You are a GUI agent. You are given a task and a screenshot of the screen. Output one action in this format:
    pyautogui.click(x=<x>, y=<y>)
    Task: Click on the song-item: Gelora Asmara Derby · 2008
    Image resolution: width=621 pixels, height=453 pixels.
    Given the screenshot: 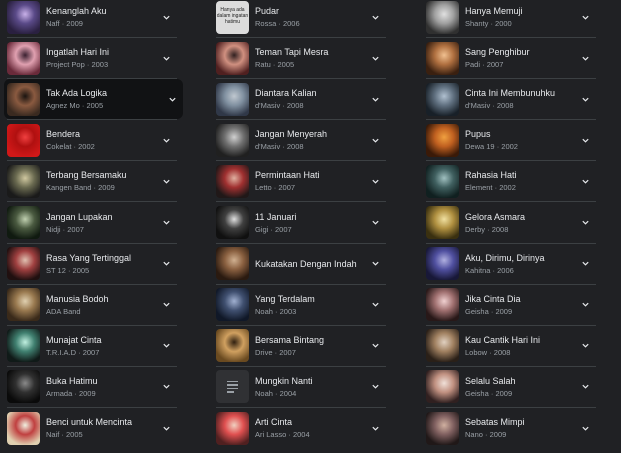 What is the action you would take?
    pyautogui.click(x=511, y=223)
    